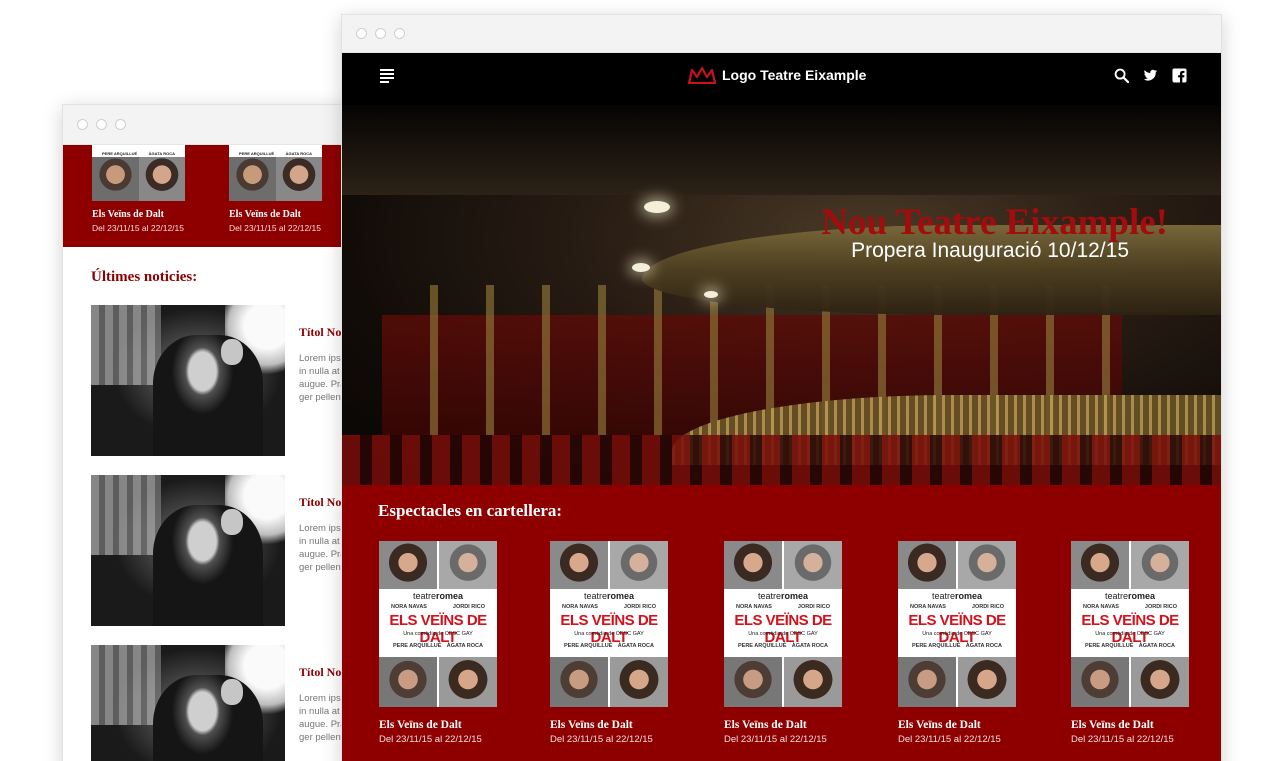  I want to click on facebook-icon, so click(1179, 75).